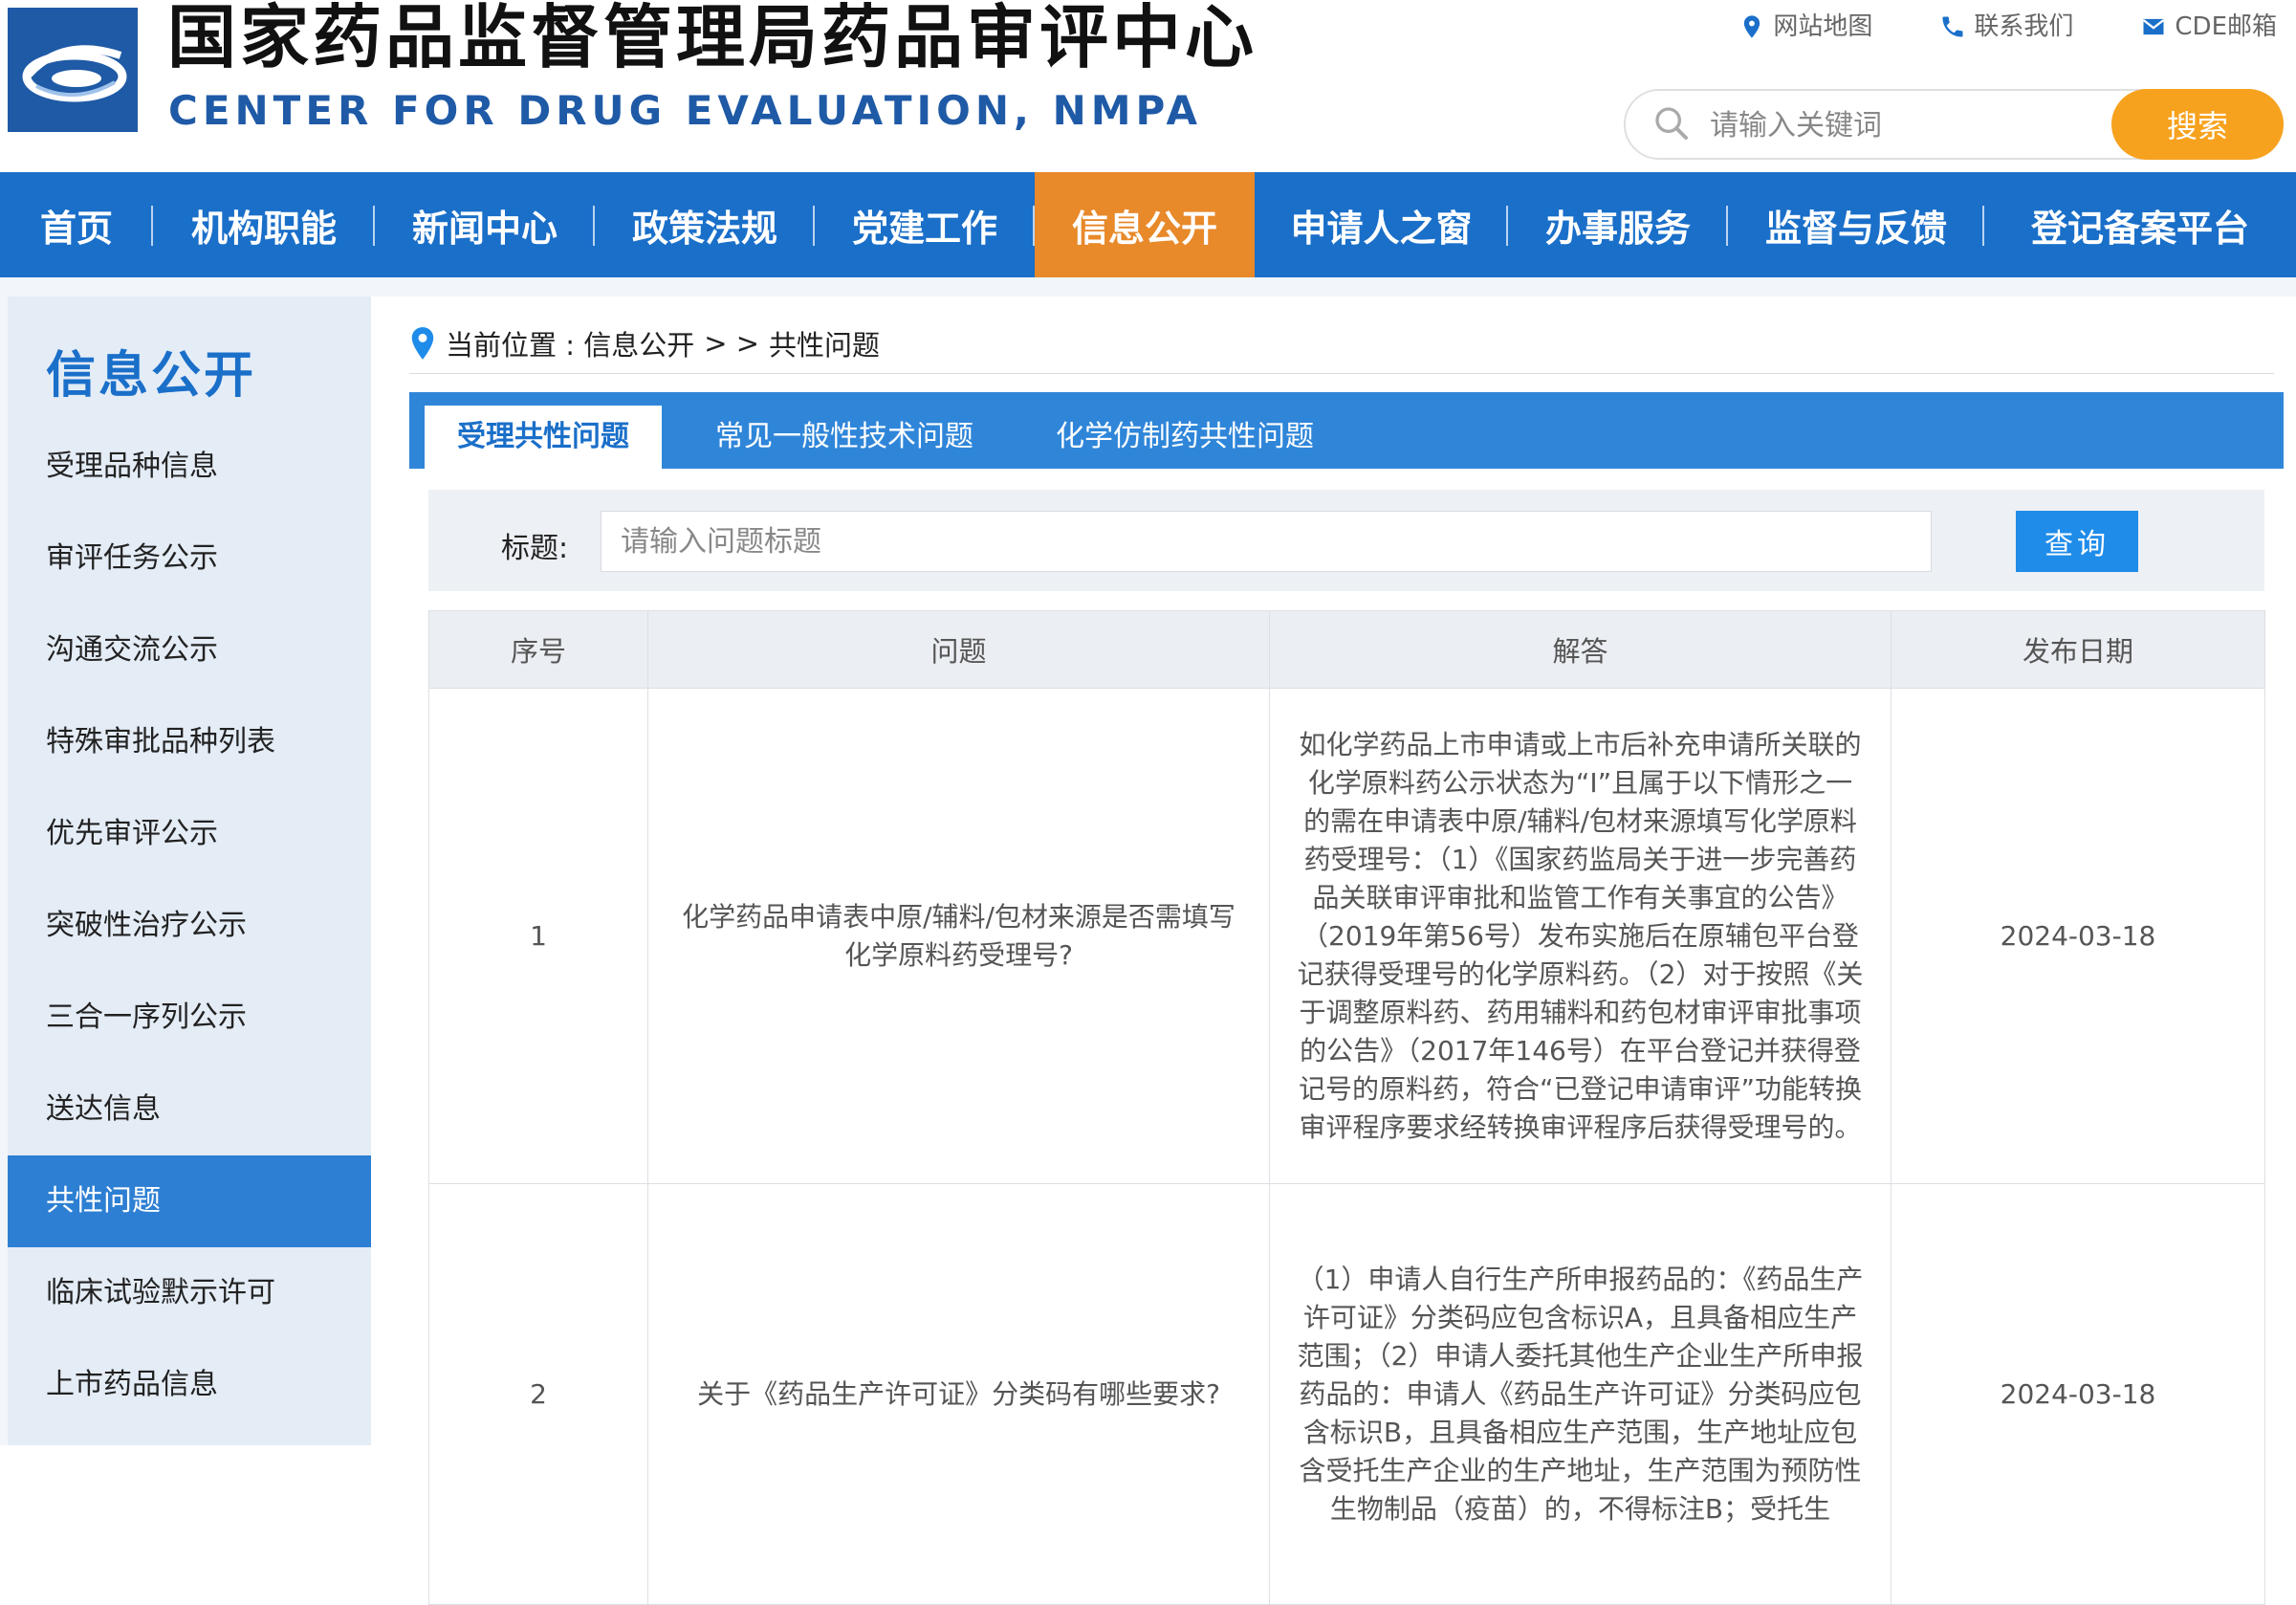 The width and height of the screenshot is (2296, 1605). Describe the element at coordinates (422, 343) in the screenshot. I see `location-pin-icon` at that location.